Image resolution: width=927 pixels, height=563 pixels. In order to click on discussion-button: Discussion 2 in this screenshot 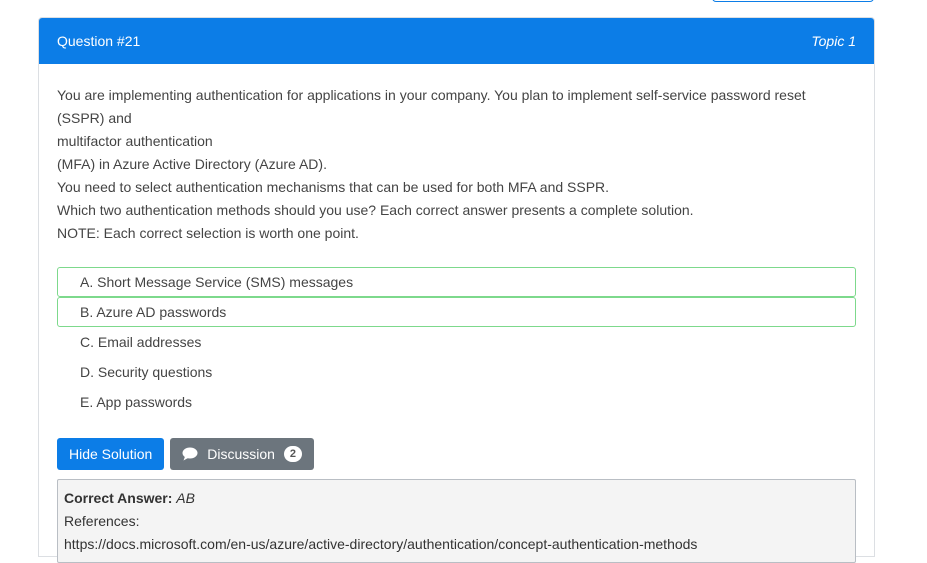, I will do `click(242, 454)`.